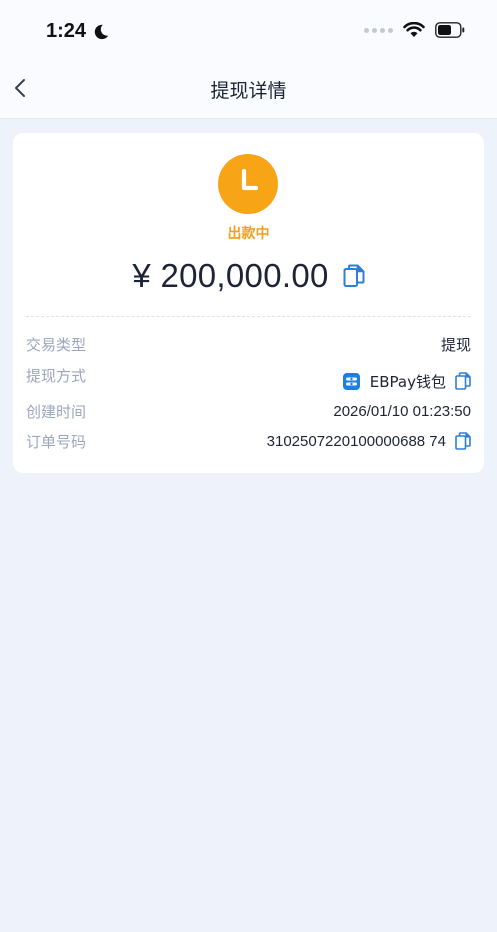  What do you see at coordinates (230, 275) in the screenshot?
I see `amount-value: ¥ 200,000.00` at bounding box center [230, 275].